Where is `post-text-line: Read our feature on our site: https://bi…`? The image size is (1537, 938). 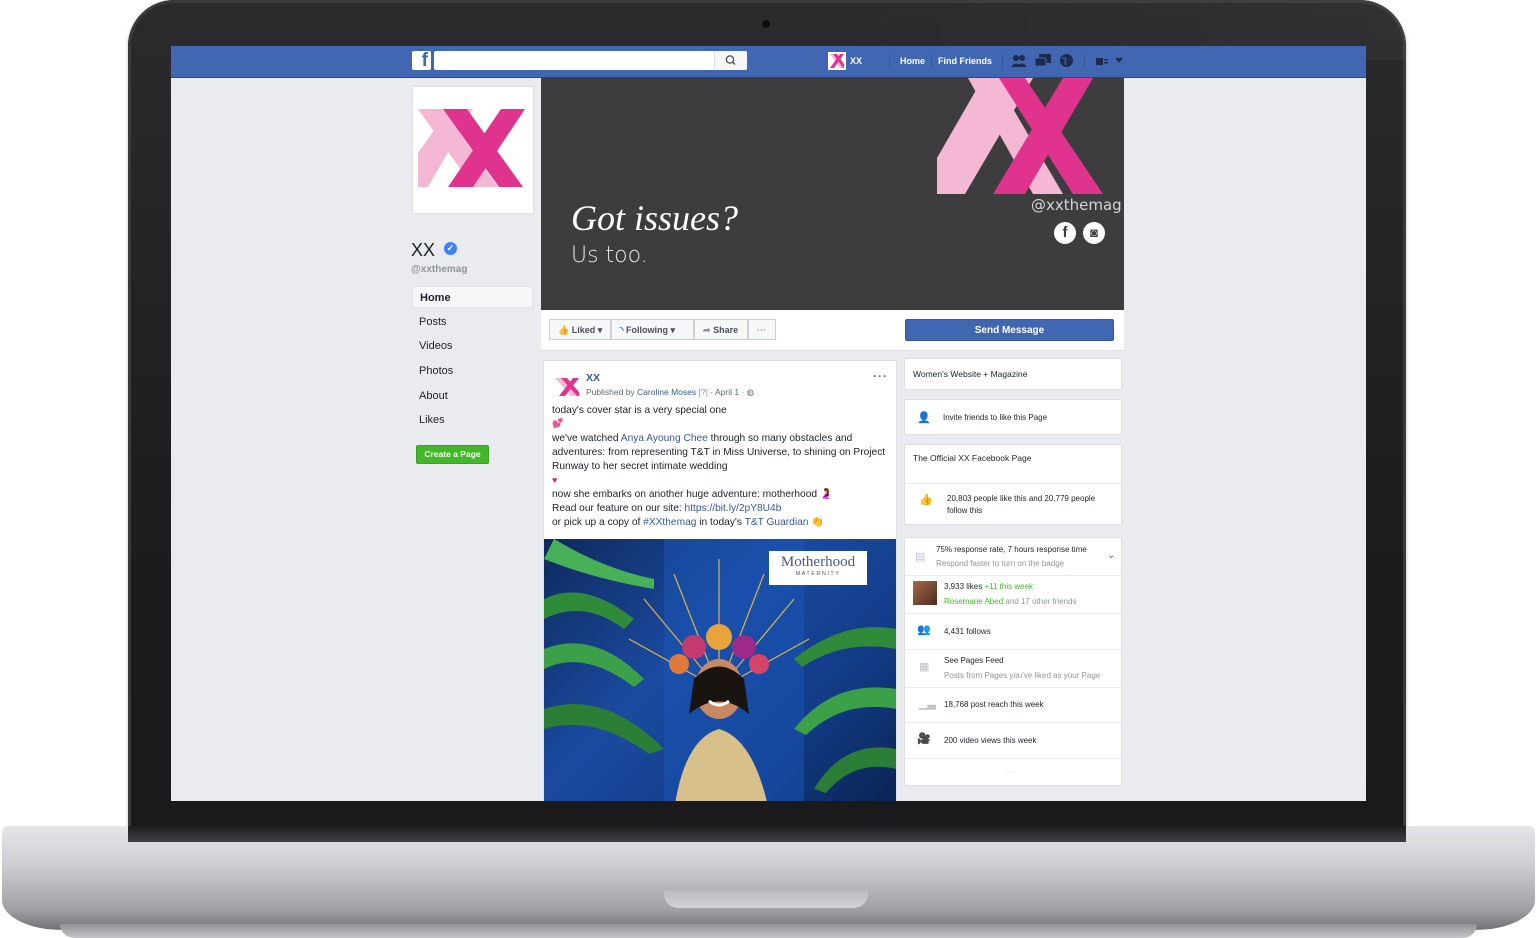 post-text-line: Read our feature on our site: https://bi… is located at coordinates (667, 508).